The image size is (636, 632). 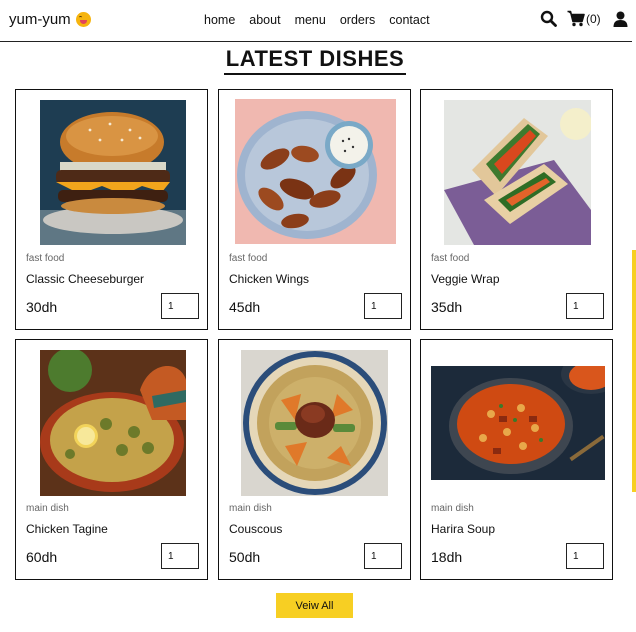 I want to click on view-all-button: Veiw All, so click(x=314, y=605).